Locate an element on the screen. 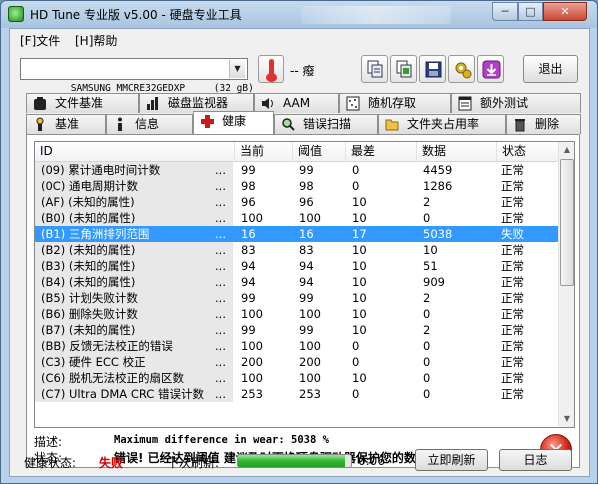 This screenshot has width=598, height=484. column-header-status: 状态 is located at coordinates (528, 152).